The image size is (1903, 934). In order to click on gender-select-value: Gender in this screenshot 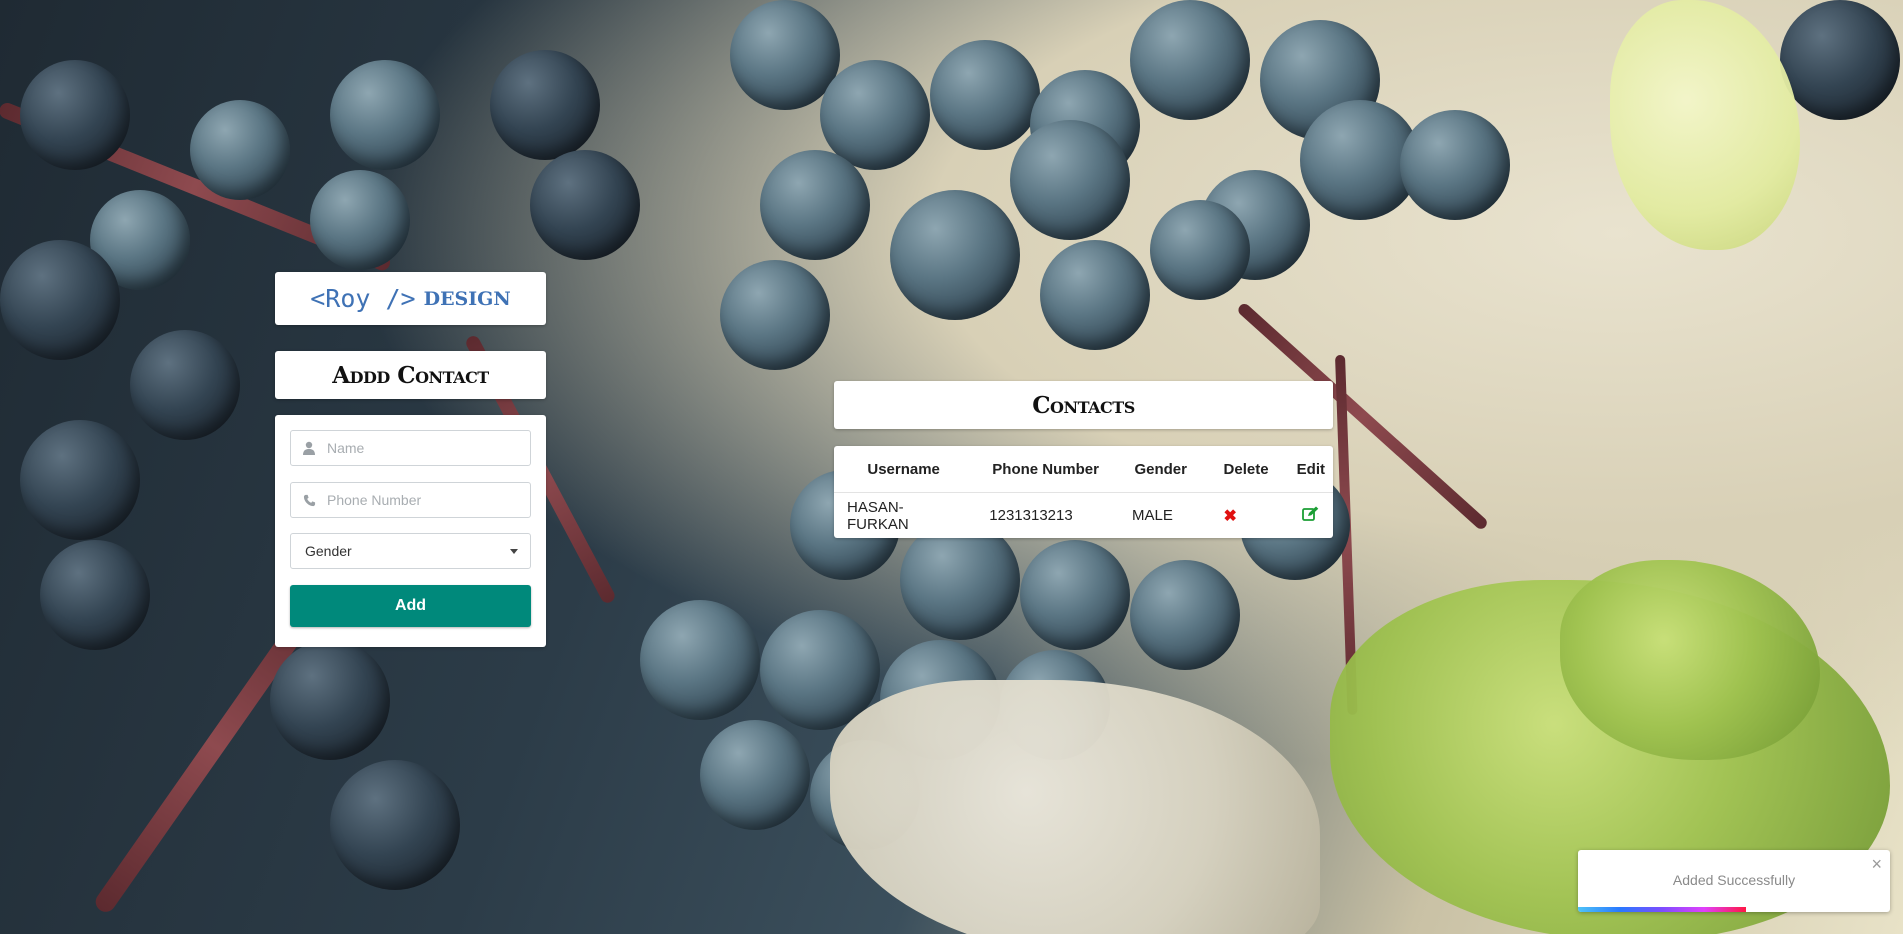, I will do `click(328, 551)`.